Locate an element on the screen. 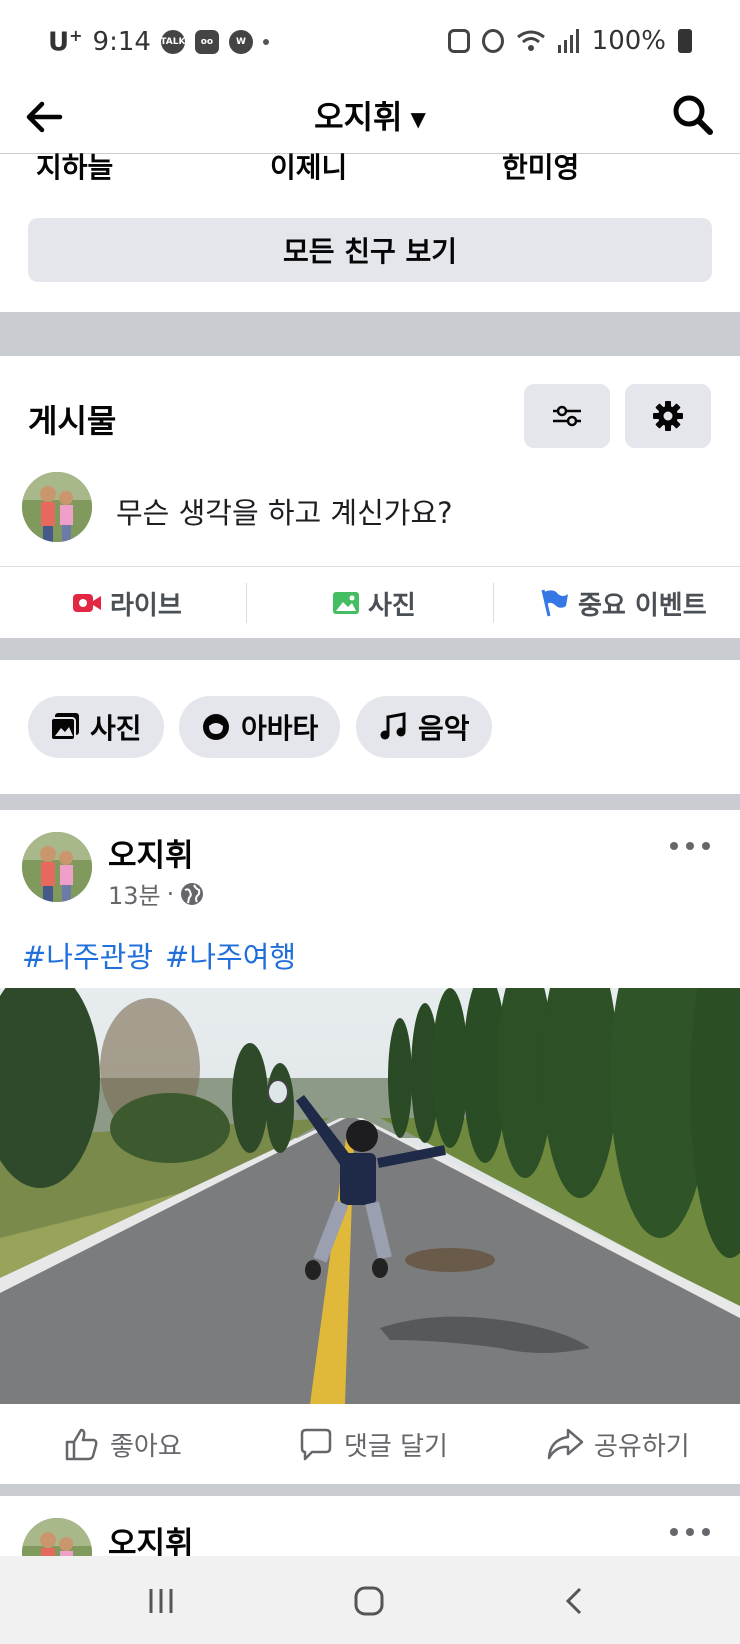 This screenshot has width=740, height=1644. post-author-name: 오지휘 is located at coordinates (151, 852).